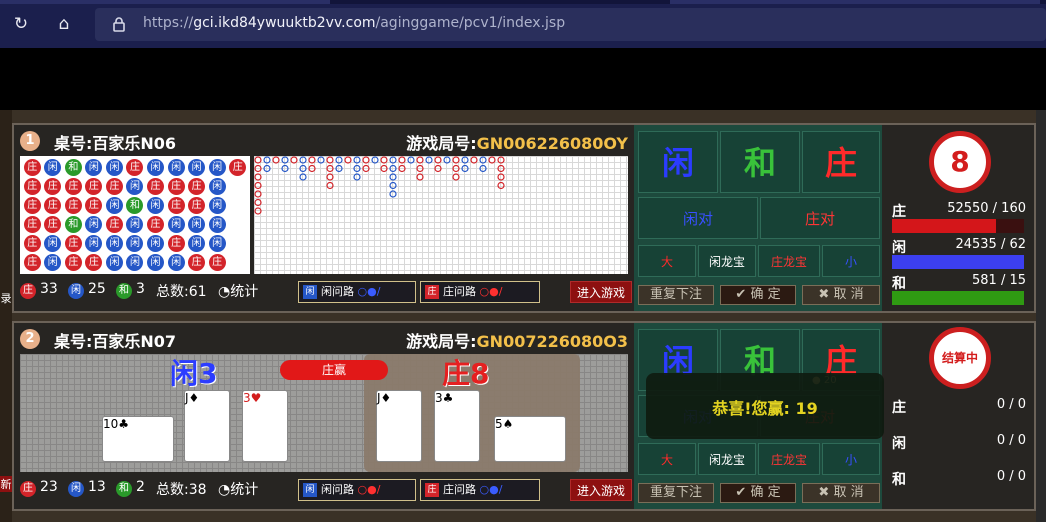  What do you see at coordinates (698, 218) in the screenshot?
I see `bet-player-pair: 闲对` at bounding box center [698, 218].